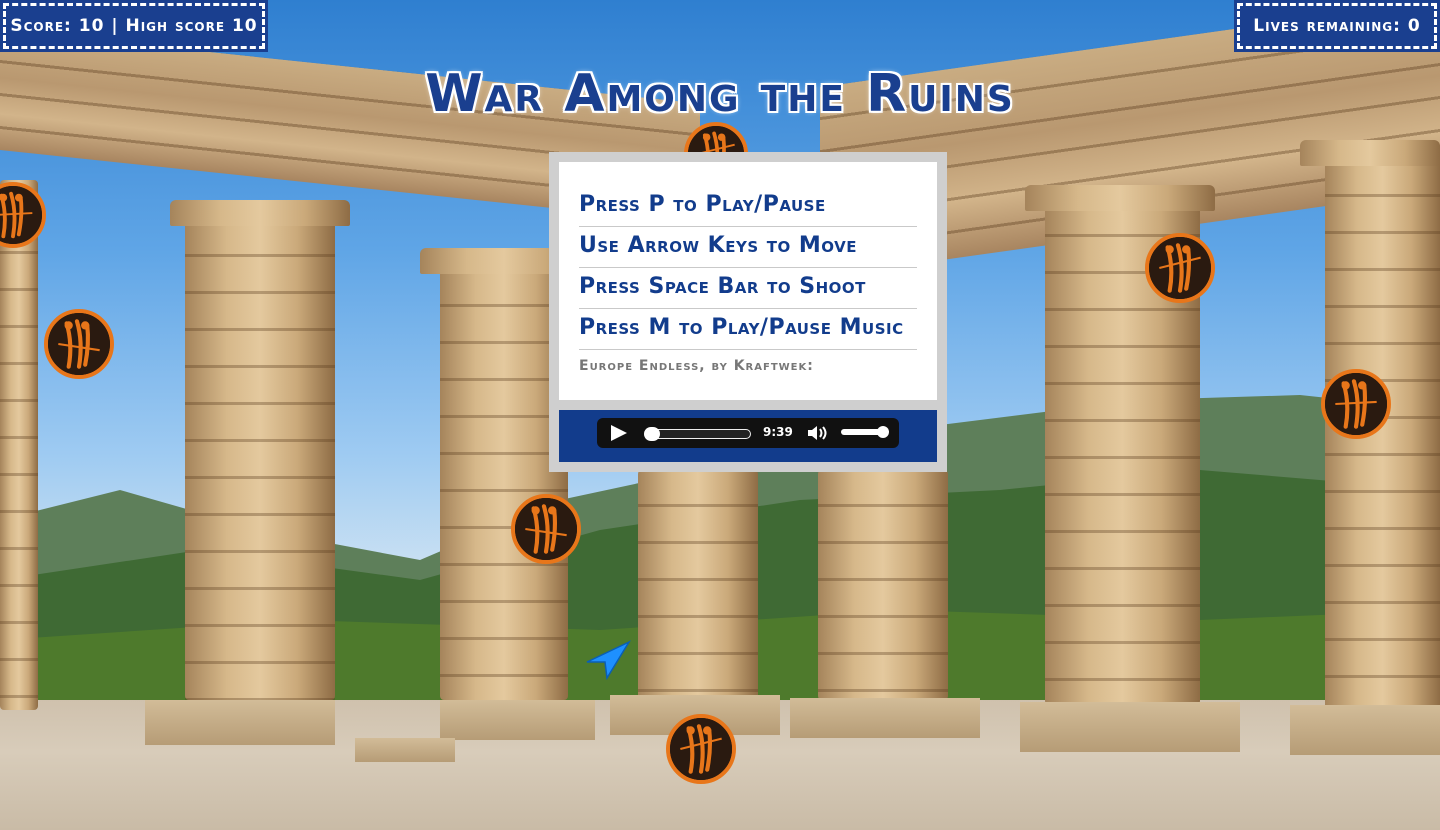 This screenshot has height=830, width=1440. Describe the element at coordinates (696, 366) in the screenshot. I see `music-credit: Europe Endless, by Kraftwek:` at that location.